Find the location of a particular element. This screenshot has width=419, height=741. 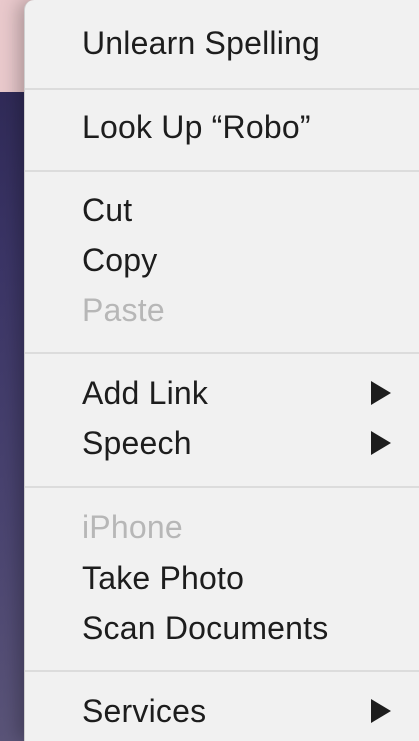

iphone-section-header: iPhone is located at coordinates (240, 527).